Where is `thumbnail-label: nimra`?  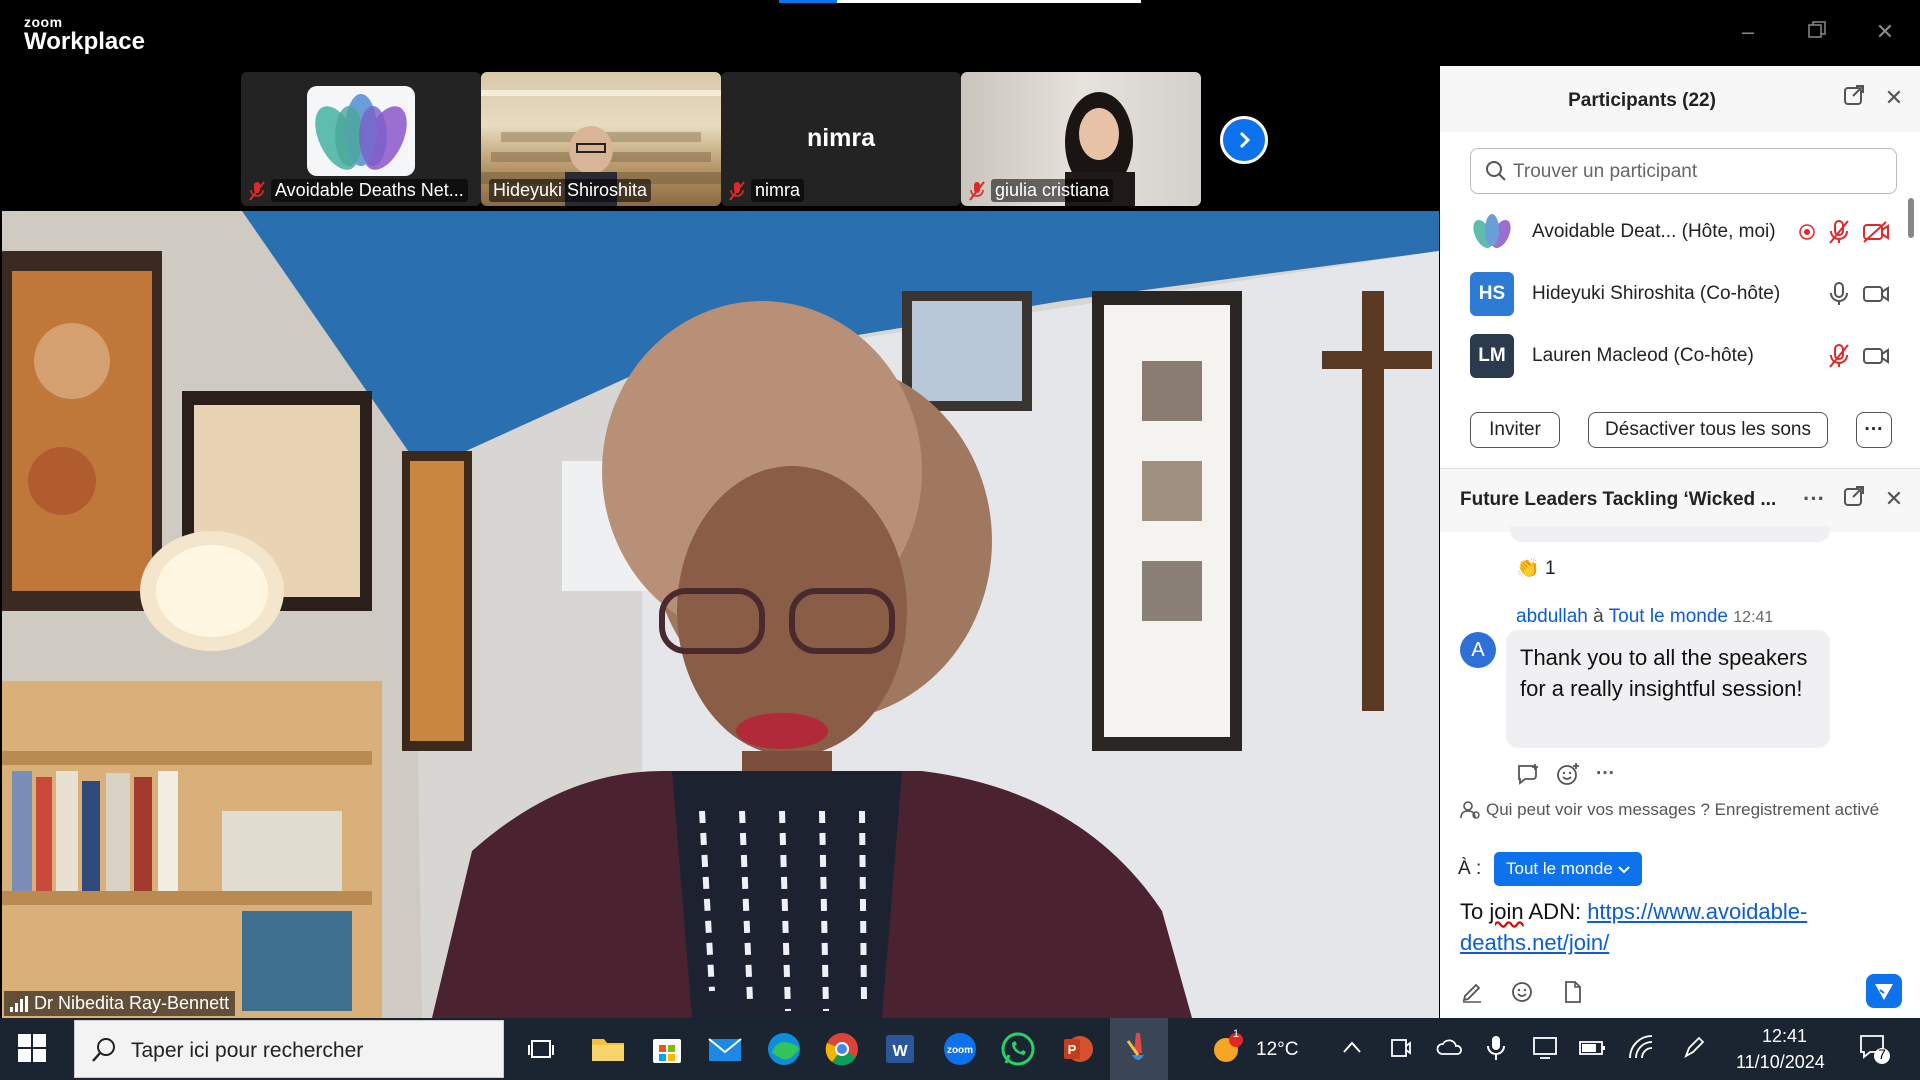
thumbnail-label: nimra is located at coordinates (767, 190).